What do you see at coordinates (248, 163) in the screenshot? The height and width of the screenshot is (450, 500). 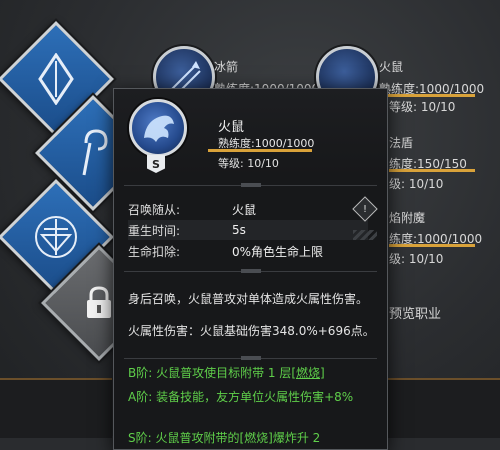 I see `skill-level: 等级: 10/10` at bounding box center [248, 163].